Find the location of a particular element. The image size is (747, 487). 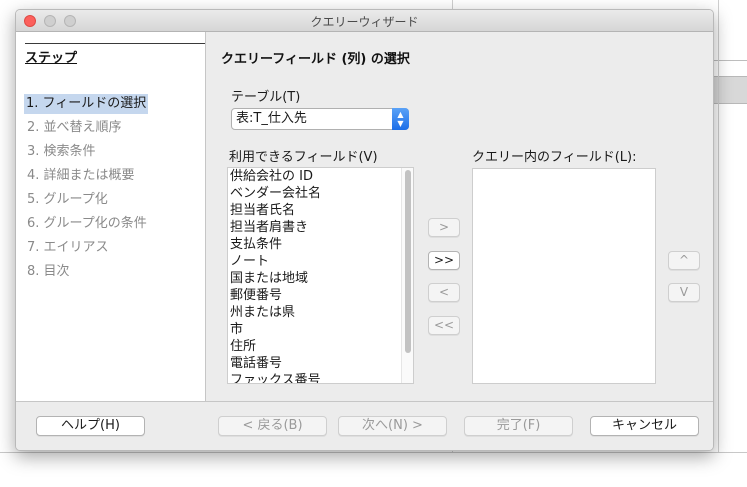

available-field-item: 州または県 is located at coordinates (320, 312).